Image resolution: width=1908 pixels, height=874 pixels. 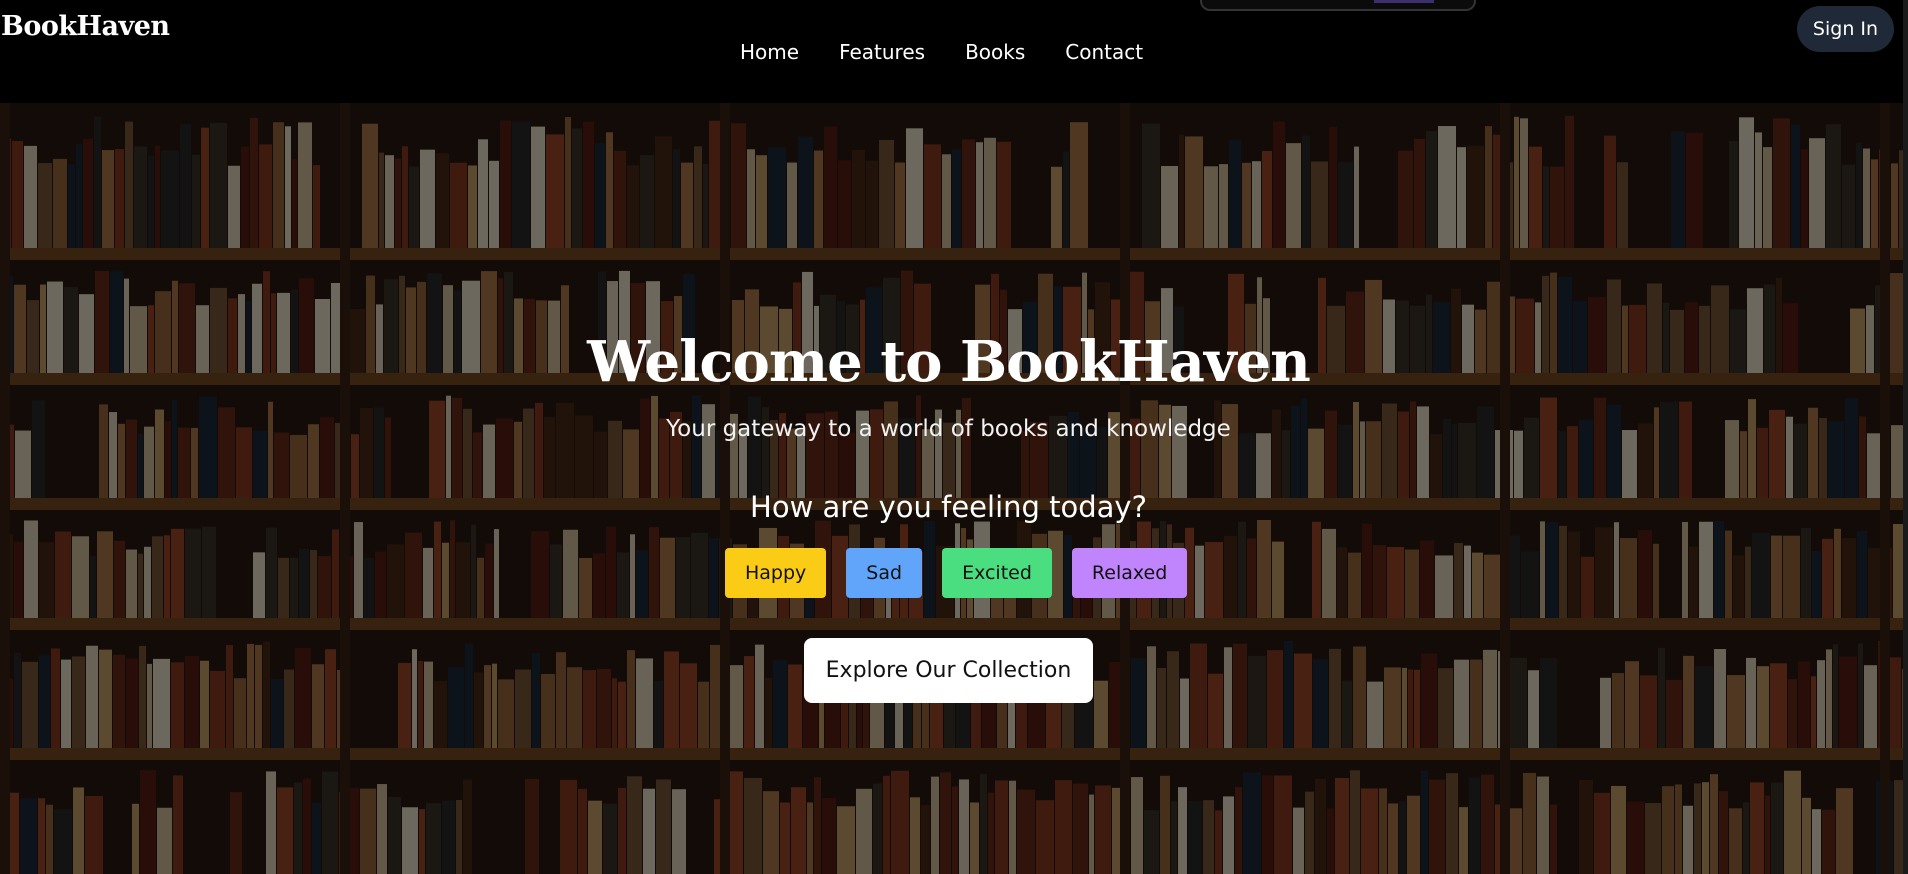 What do you see at coordinates (769, 52) in the screenshot?
I see `nav-home: Home` at bounding box center [769, 52].